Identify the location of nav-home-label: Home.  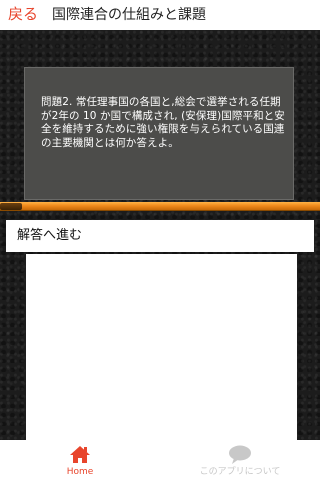
(80, 472).